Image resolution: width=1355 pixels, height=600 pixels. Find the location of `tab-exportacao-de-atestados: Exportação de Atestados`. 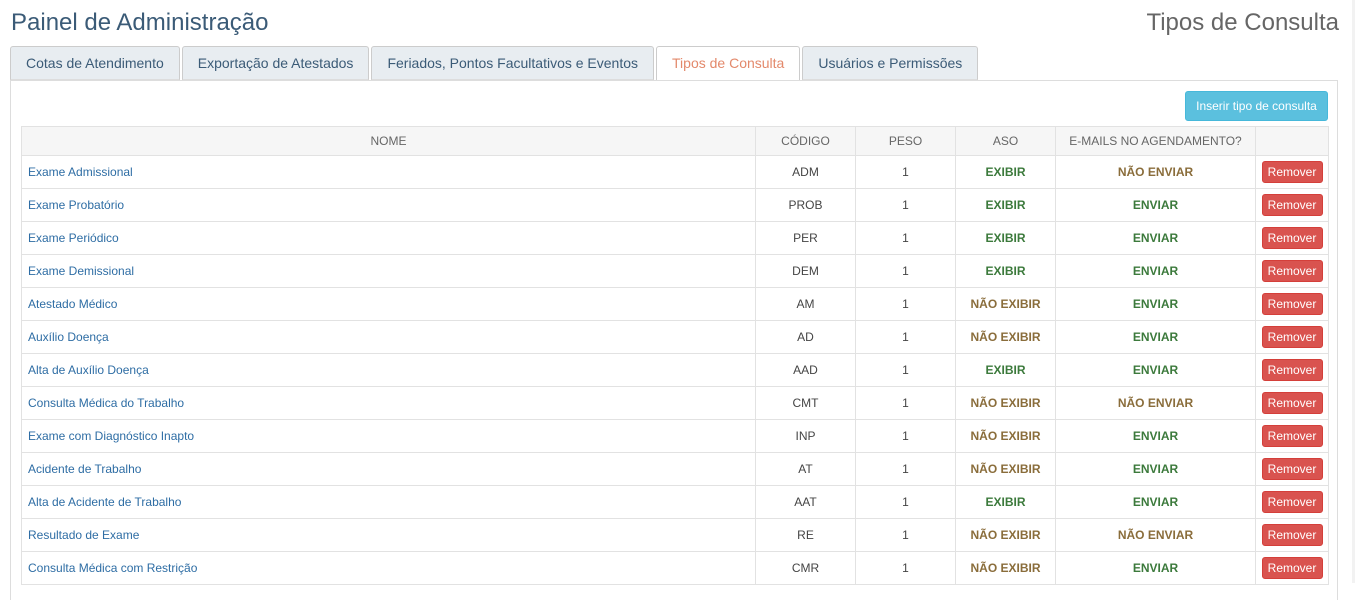

tab-exportacao-de-atestados: Exportação de Atestados is located at coordinates (275, 63).